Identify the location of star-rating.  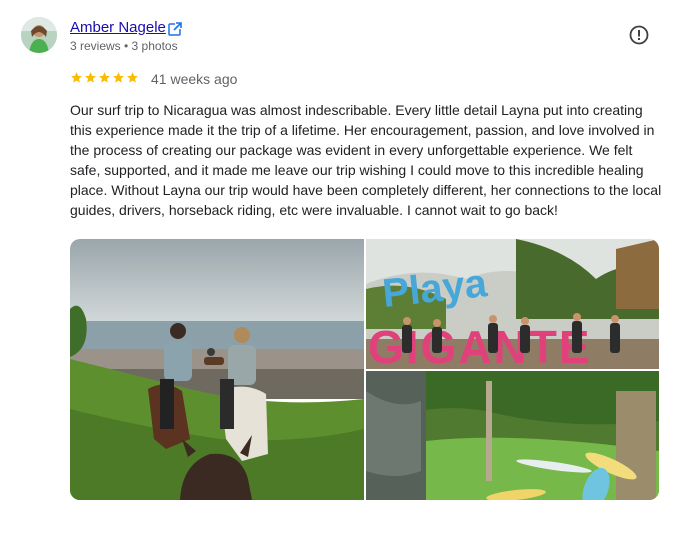
(104, 77).